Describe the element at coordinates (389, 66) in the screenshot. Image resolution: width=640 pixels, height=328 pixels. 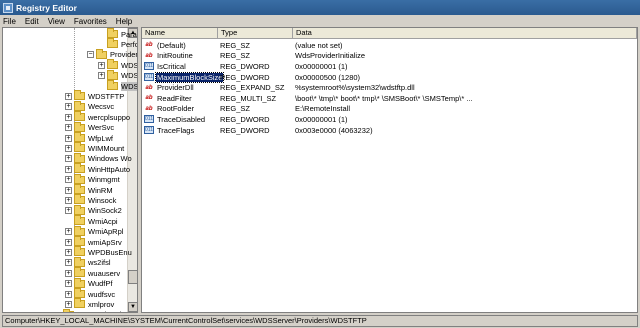
I see `value-row: 011 IsCritical REG_DWORD 0x00000001 (1)` at that location.